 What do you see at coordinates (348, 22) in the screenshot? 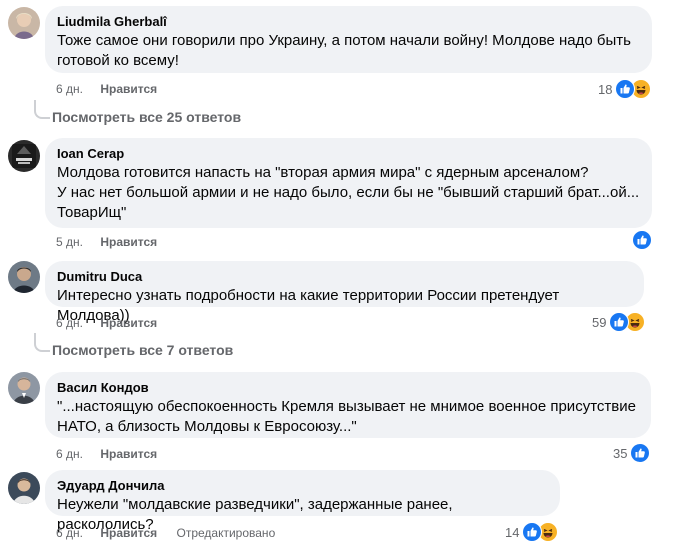
I see `comment-author: Liudmila Gherbalî` at bounding box center [348, 22].